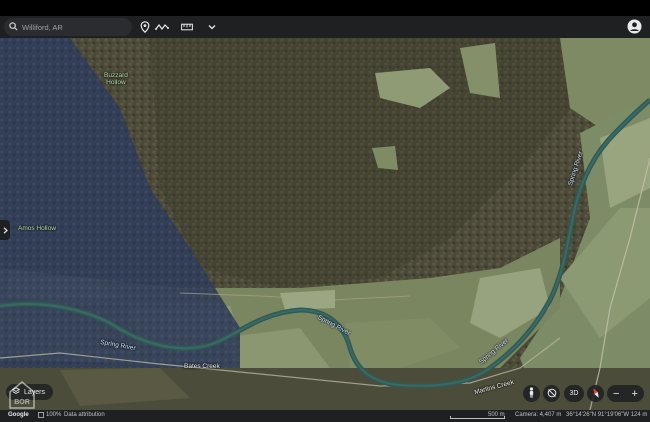 The width and height of the screenshot is (650, 422). I want to click on data-attribution-link: Data attribution, so click(84, 415).